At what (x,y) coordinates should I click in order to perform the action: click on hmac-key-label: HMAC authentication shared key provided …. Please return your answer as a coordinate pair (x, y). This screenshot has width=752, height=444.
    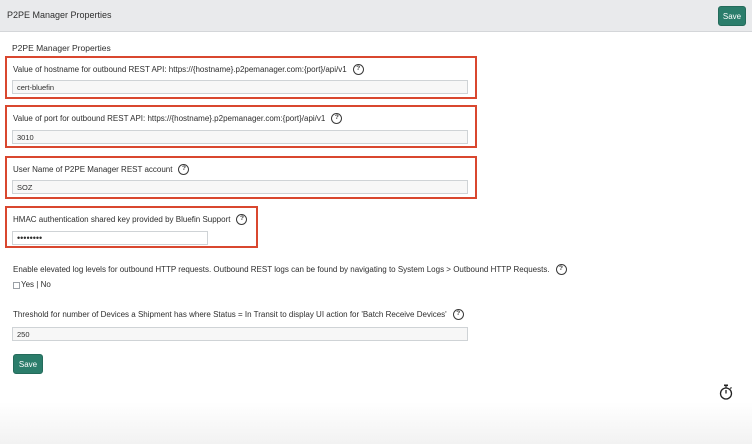
    Looking at the image, I should click on (130, 219).